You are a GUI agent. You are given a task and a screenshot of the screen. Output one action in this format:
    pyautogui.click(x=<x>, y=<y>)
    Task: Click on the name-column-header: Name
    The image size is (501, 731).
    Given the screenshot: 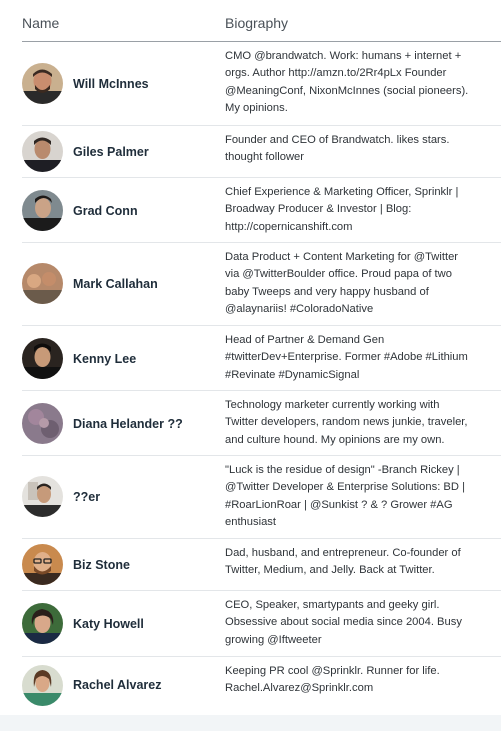 What is the action you would take?
    pyautogui.click(x=41, y=23)
    